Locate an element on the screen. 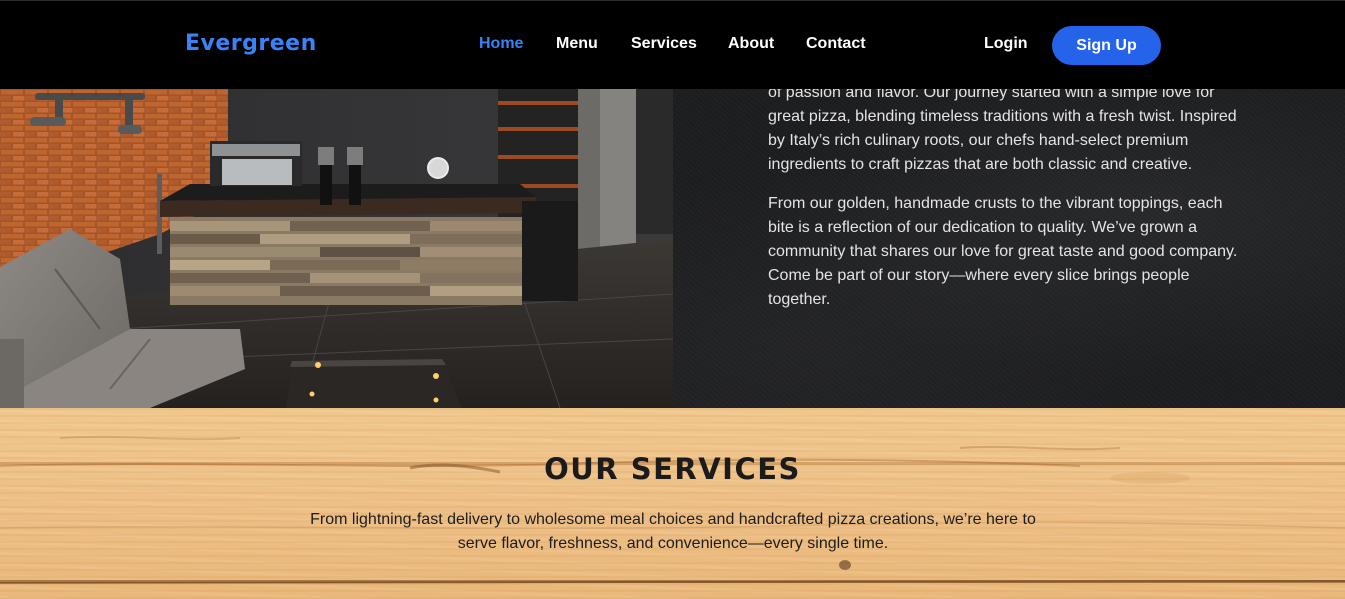  nav-link-menu: Menu is located at coordinates (577, 44).